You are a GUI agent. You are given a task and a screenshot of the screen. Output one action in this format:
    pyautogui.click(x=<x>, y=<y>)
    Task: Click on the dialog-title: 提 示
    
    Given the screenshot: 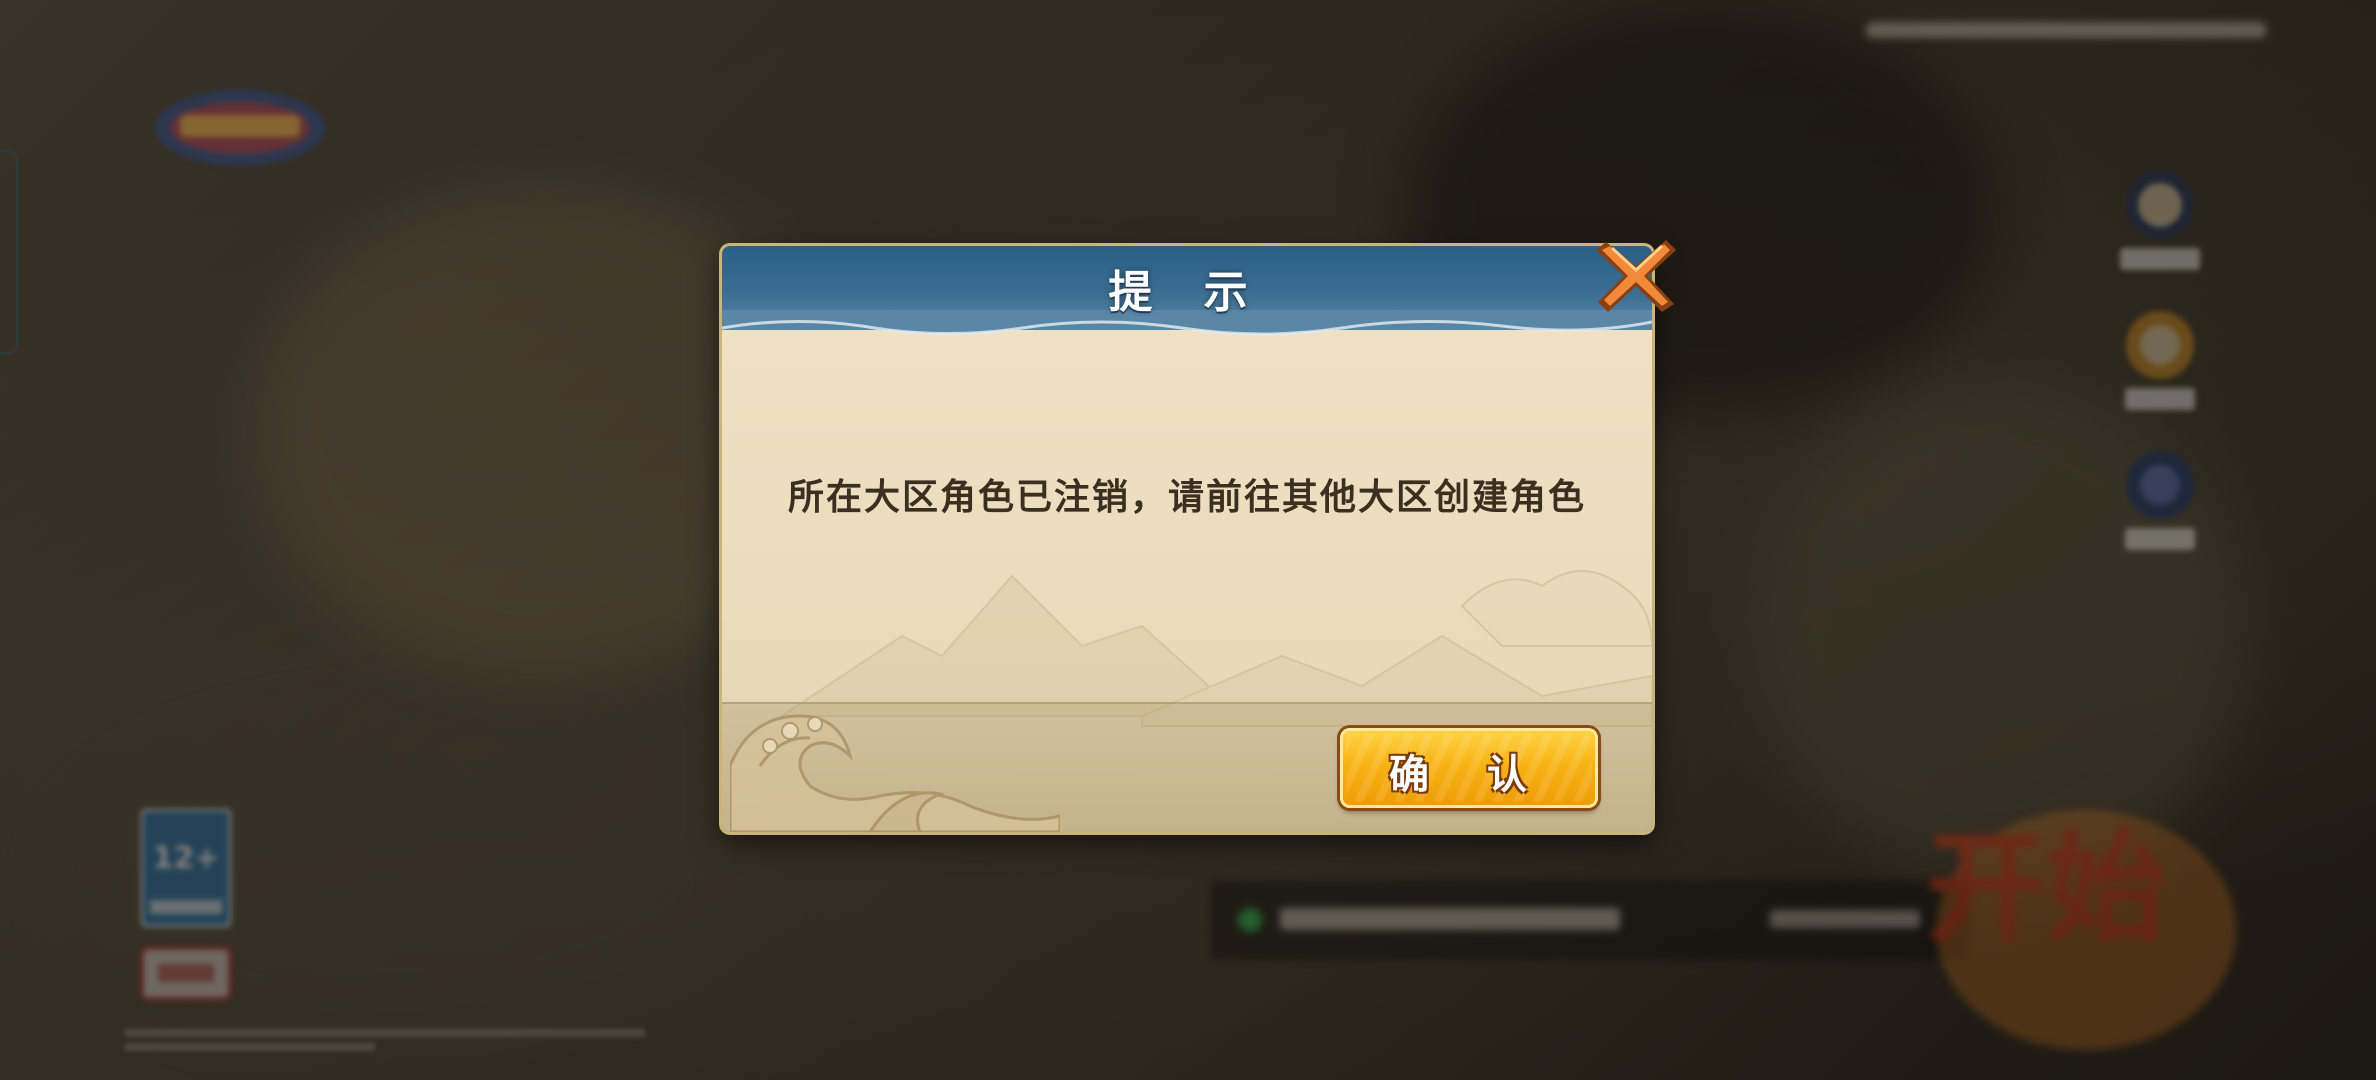 What is the action you would take?
    pyautogui.click(x=1187, y=292)
    